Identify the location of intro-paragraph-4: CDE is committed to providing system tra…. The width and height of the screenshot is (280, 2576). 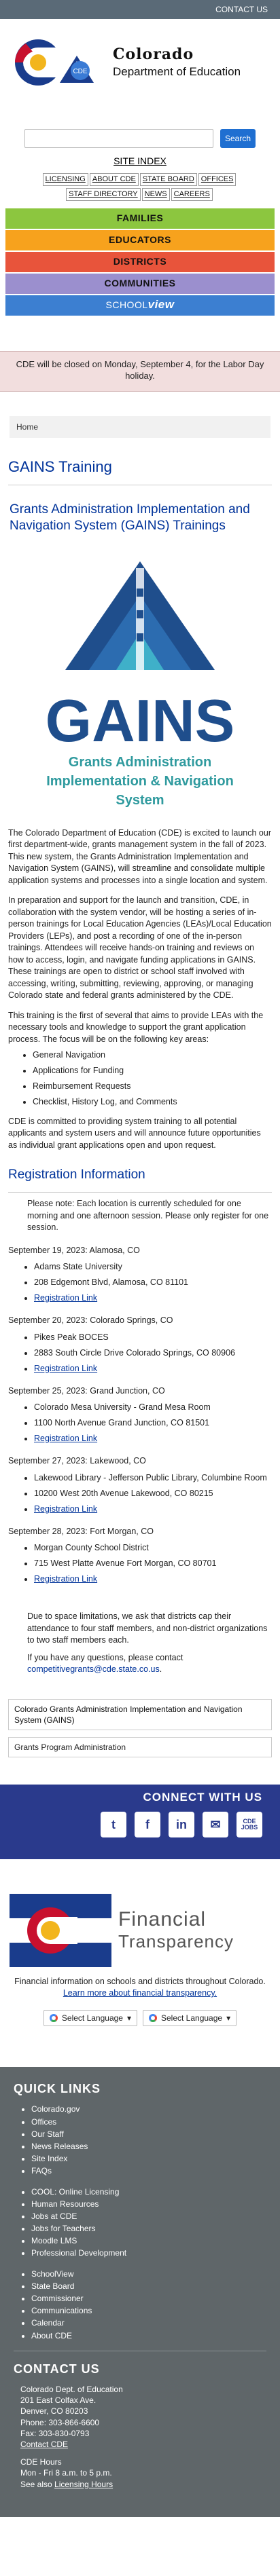
(135, 1133).